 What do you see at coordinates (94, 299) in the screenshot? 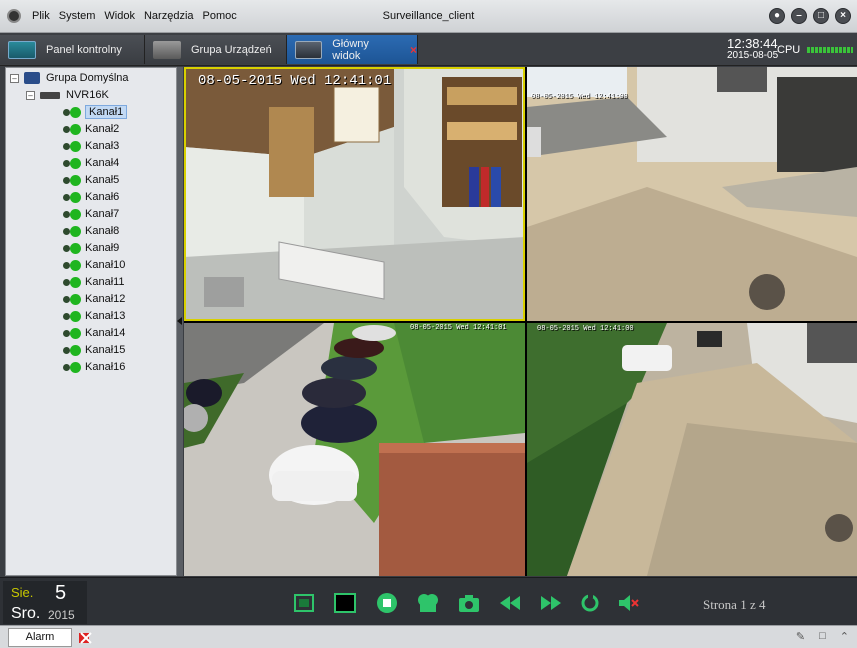
I see `tree-channel-node: Kanał12` at bounding box center [94, 299].